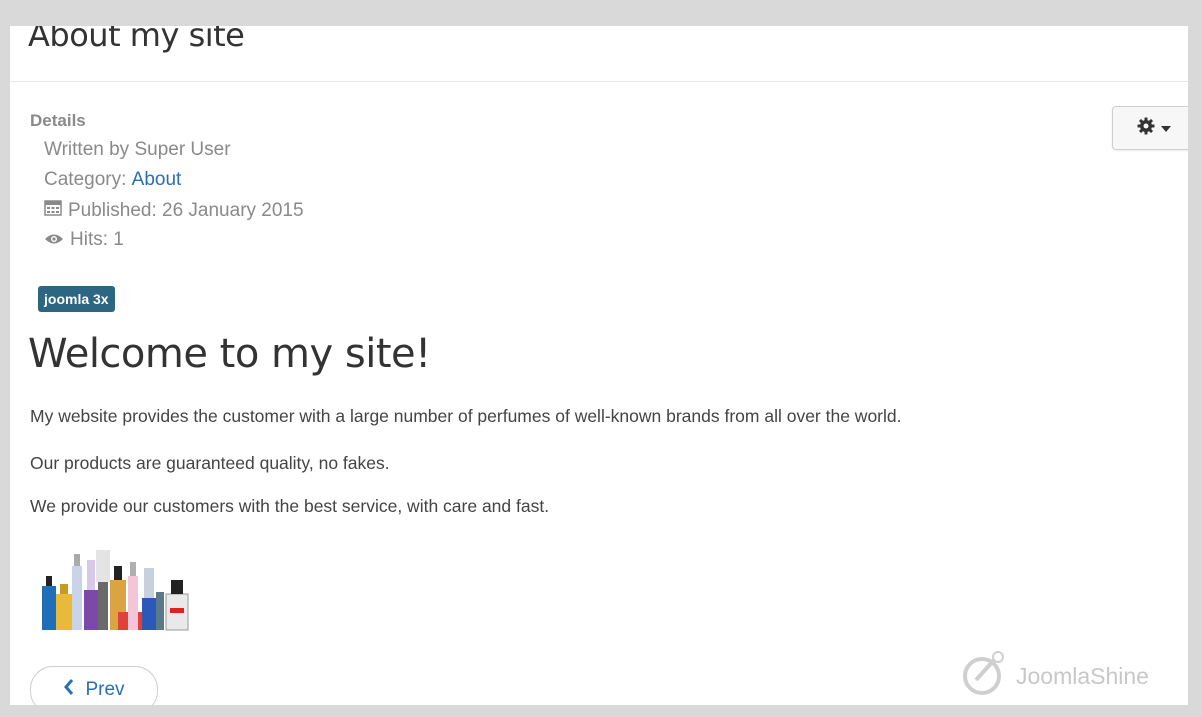  I want to click on prev-label: Prev, so click(105, 689).